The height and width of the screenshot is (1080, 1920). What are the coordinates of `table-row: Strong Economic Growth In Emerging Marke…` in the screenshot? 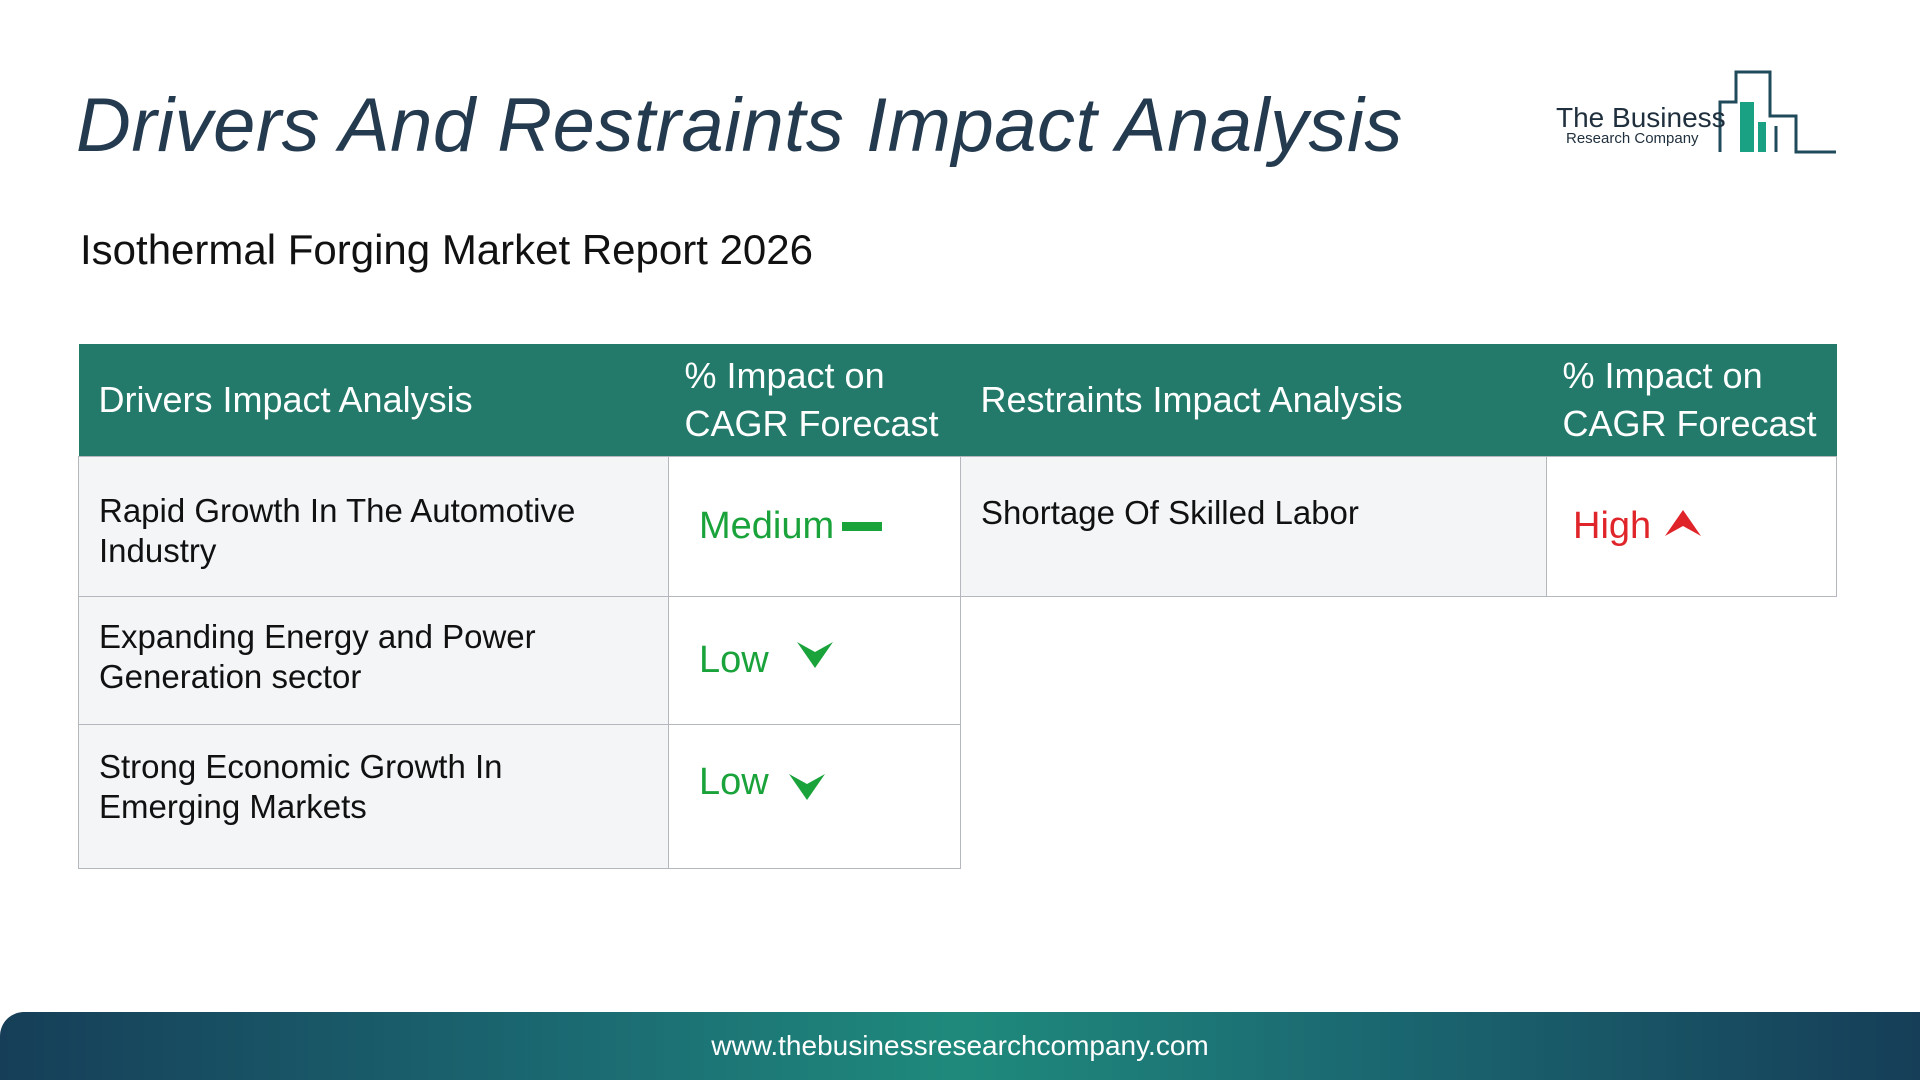 It's located at (519, 796).